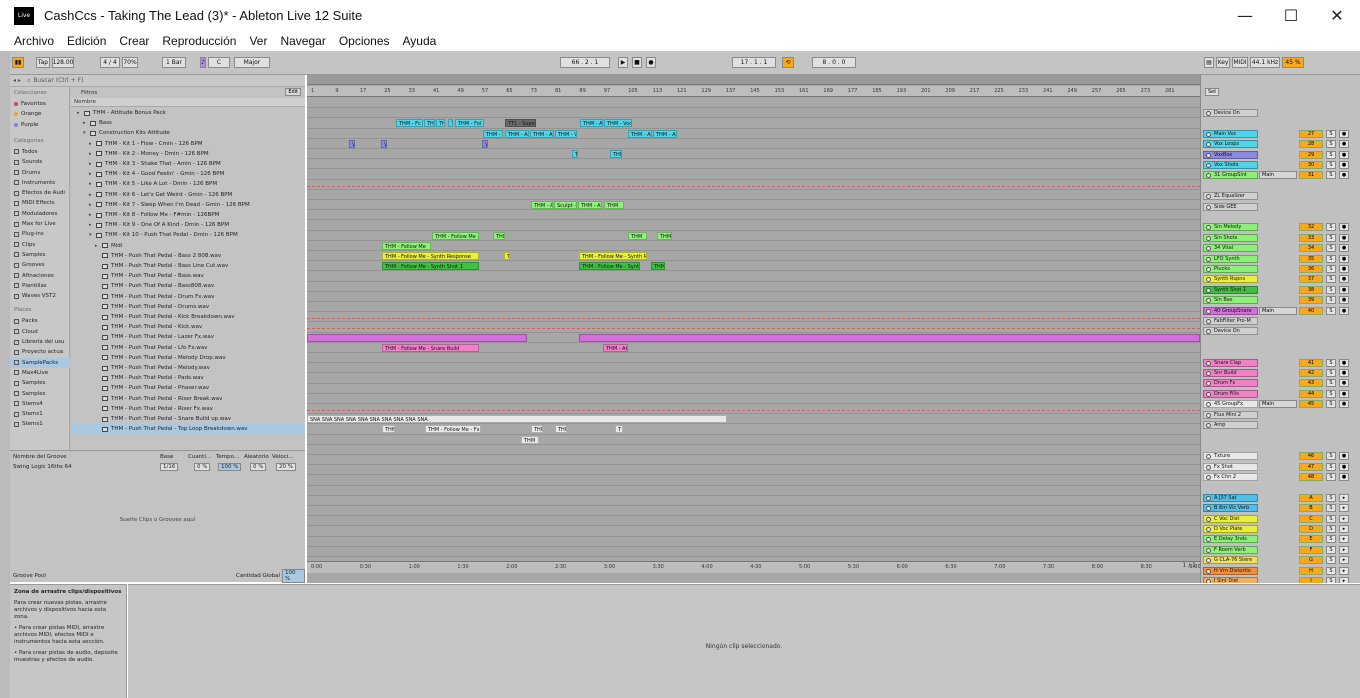 This screenshot has height=698, width=1360. What do you see at coordinates (1311, 383) in the screenshot?
I see `track-activator-button: 43` at bounding box center [1311, 383].